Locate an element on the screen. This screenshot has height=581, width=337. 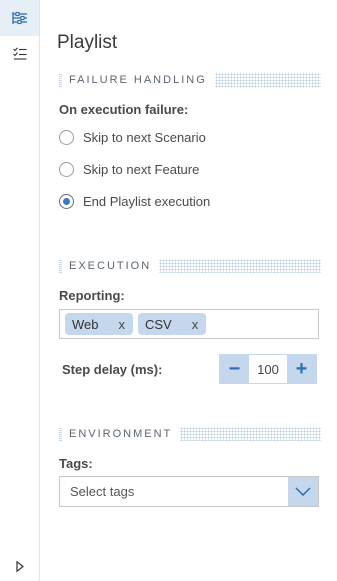
radio-option-end-playlist: End Playlist execution is located at coordinates (134, 201).